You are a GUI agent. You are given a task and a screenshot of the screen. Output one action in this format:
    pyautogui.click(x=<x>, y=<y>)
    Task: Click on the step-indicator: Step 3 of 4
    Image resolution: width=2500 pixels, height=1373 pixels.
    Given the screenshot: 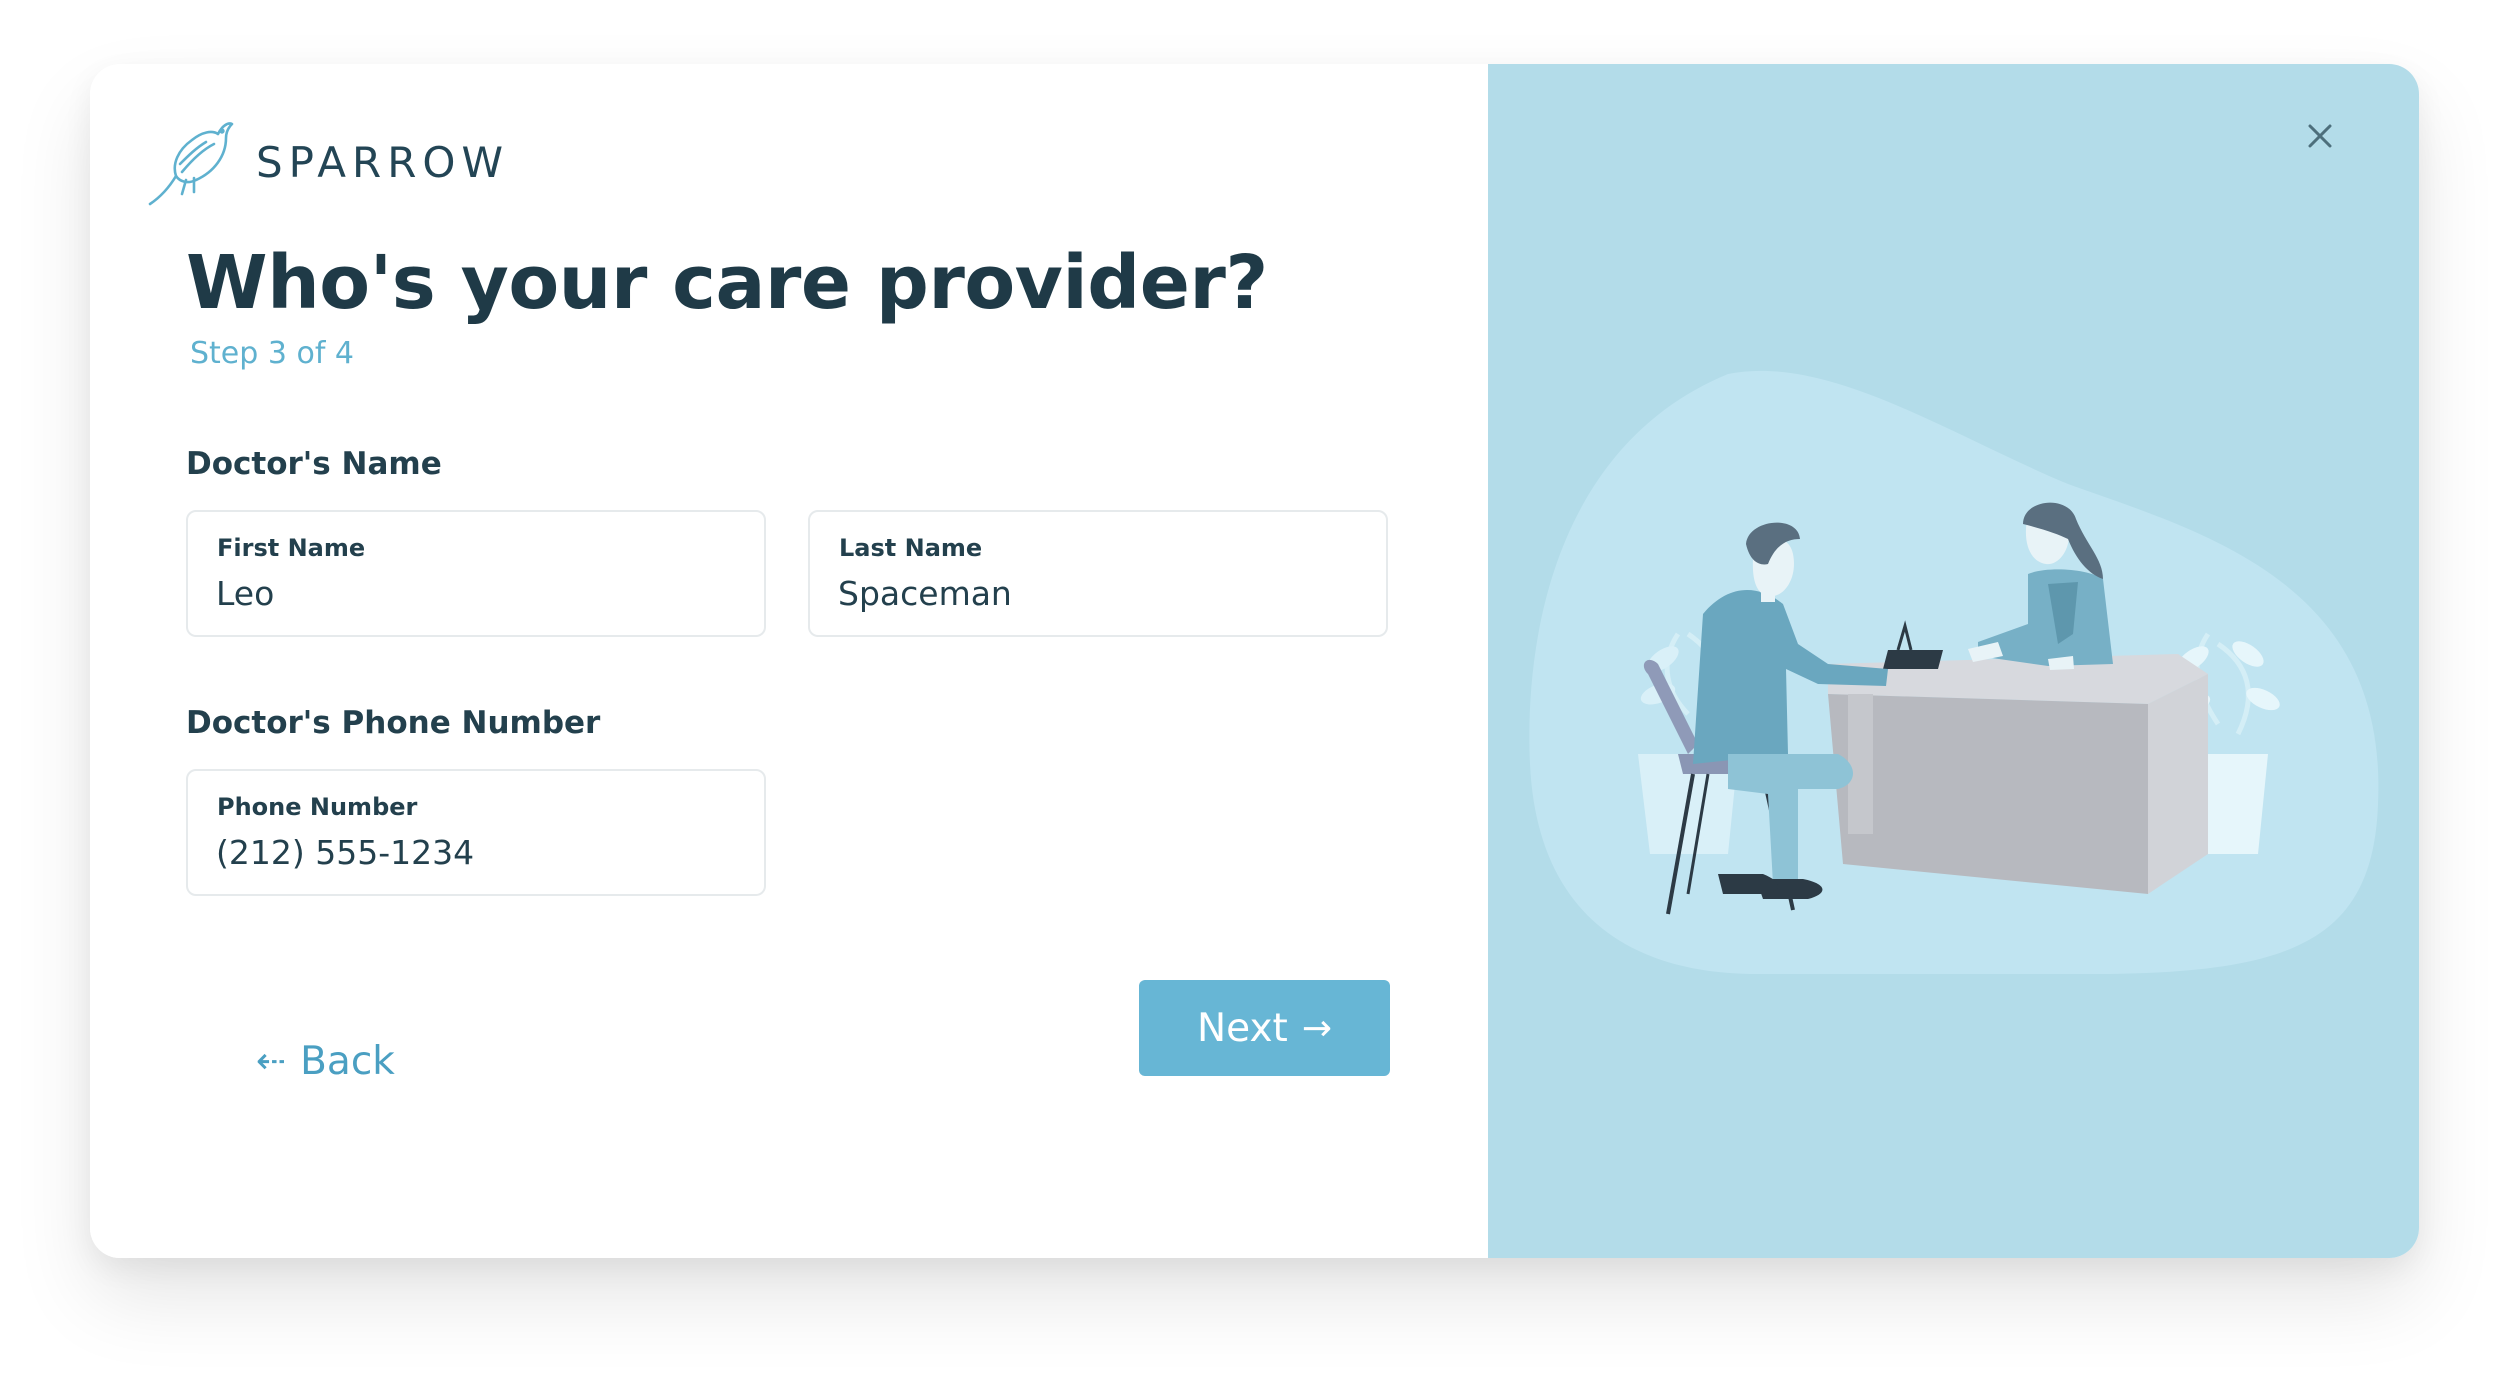 What is the action you would take?
    pyautogui.click(x=272, y=353)
    